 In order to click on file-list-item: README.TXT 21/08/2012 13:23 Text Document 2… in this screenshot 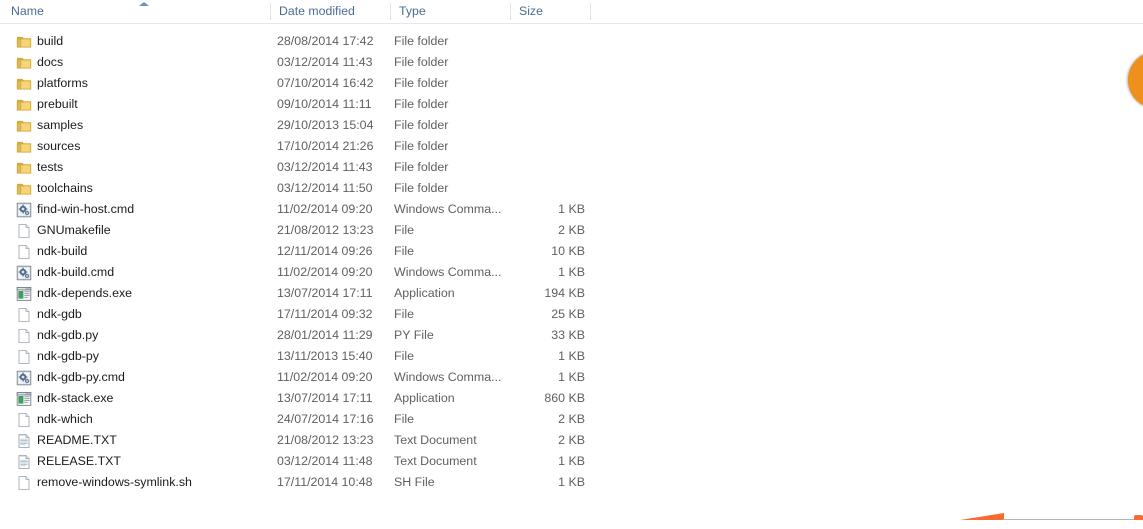, I will do `click(571, 440)`.